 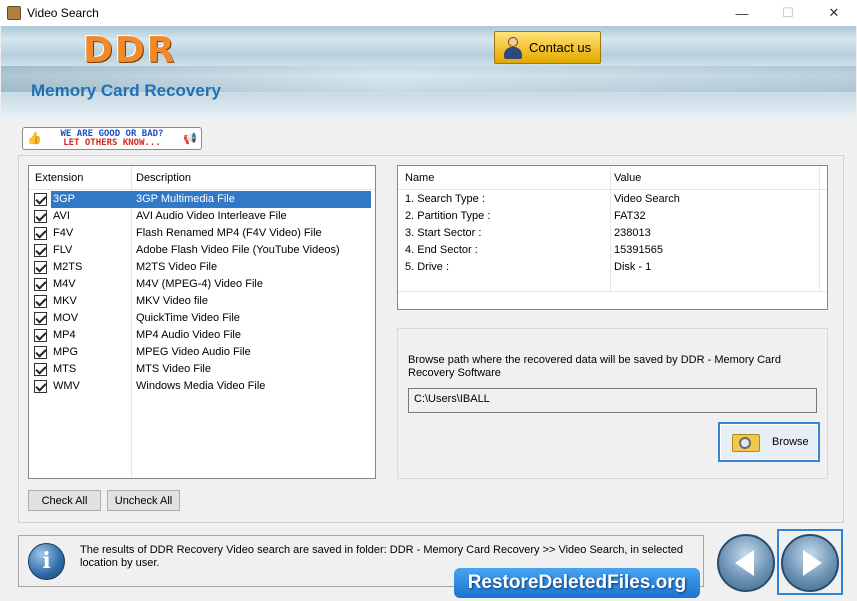 I want to click on next-arrow-icon, so click(x=812, y=563).